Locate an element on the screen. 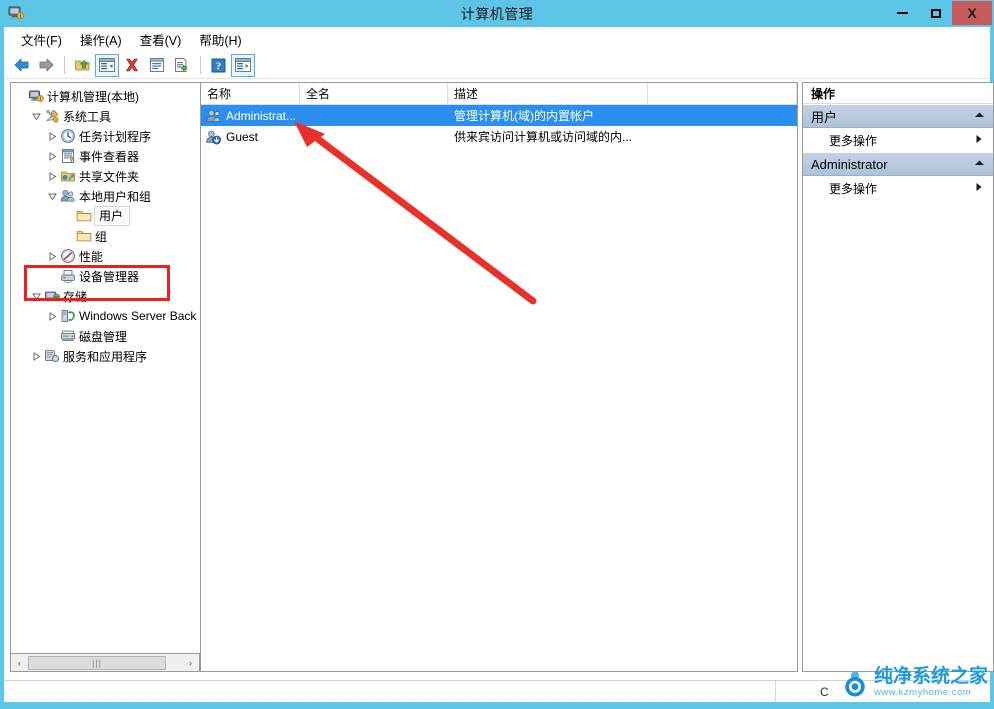  minimize-icon is located at coordinates (902, 13).